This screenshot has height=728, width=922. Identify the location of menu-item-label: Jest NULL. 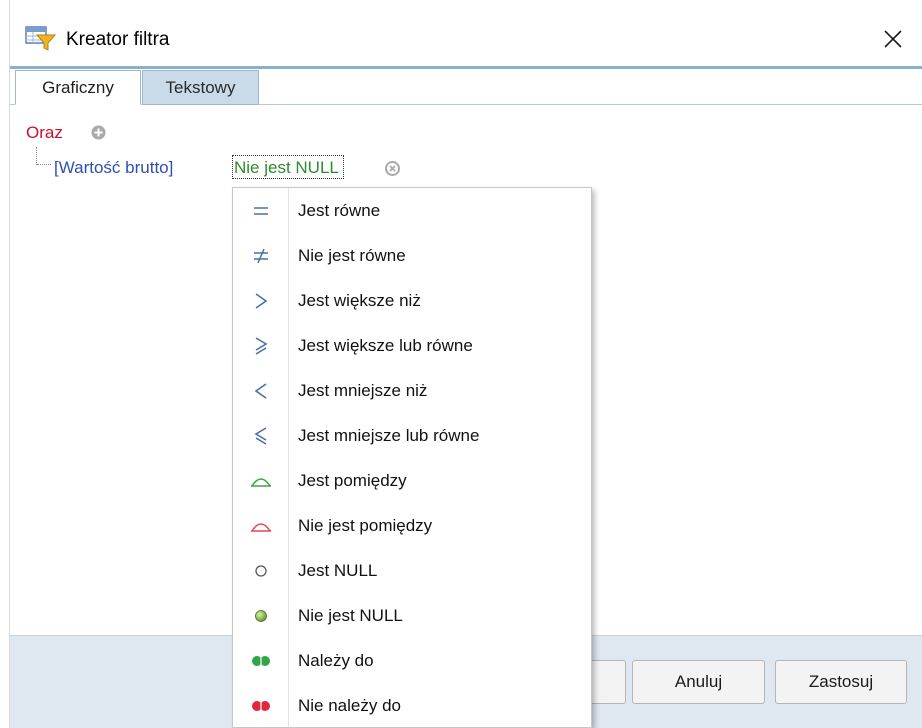
(338, 570).